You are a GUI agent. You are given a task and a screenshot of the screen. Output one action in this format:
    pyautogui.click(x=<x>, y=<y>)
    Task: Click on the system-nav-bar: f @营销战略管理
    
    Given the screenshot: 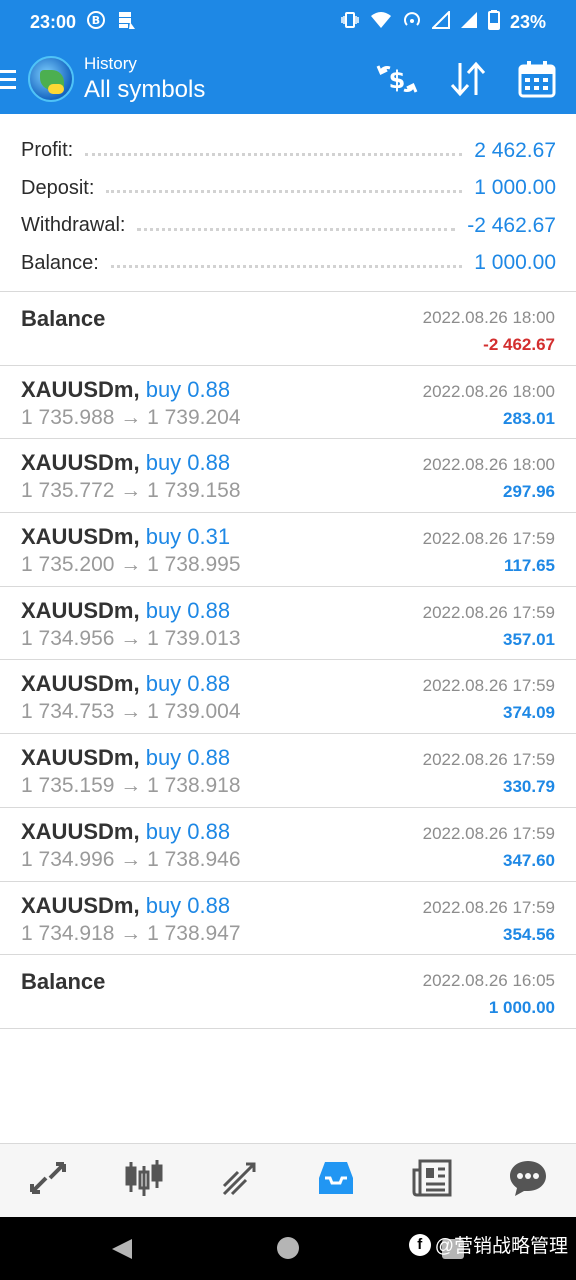 What is the action you would take?
    pyautogui.click(x=288, y=1248)
    